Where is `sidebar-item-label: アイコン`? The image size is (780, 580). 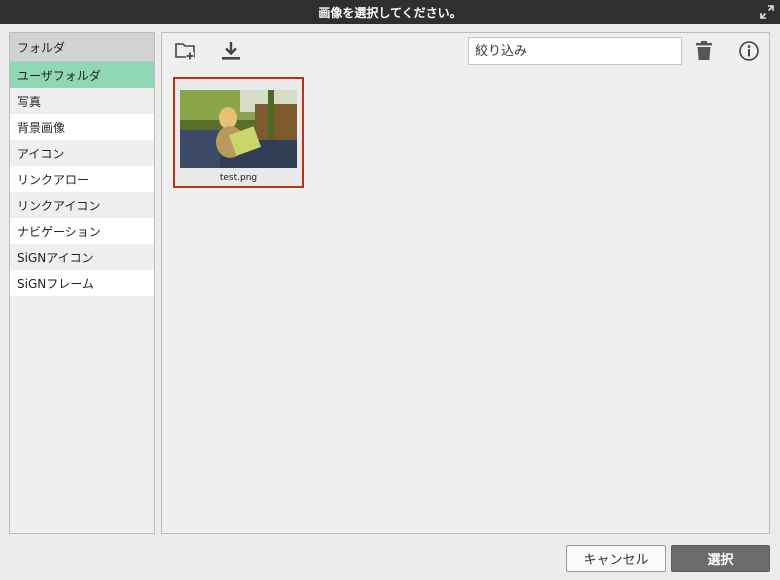 sidebar-item-label: アイコン is located at coordinates (41, 153).